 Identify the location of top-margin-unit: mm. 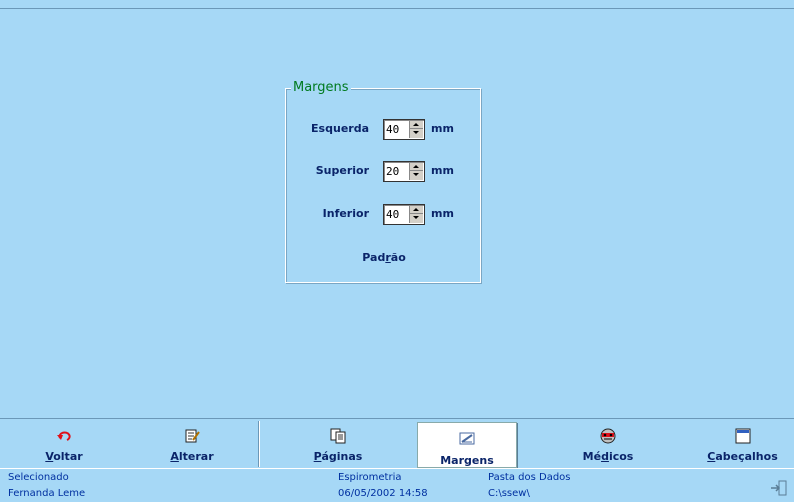
(442, 170).